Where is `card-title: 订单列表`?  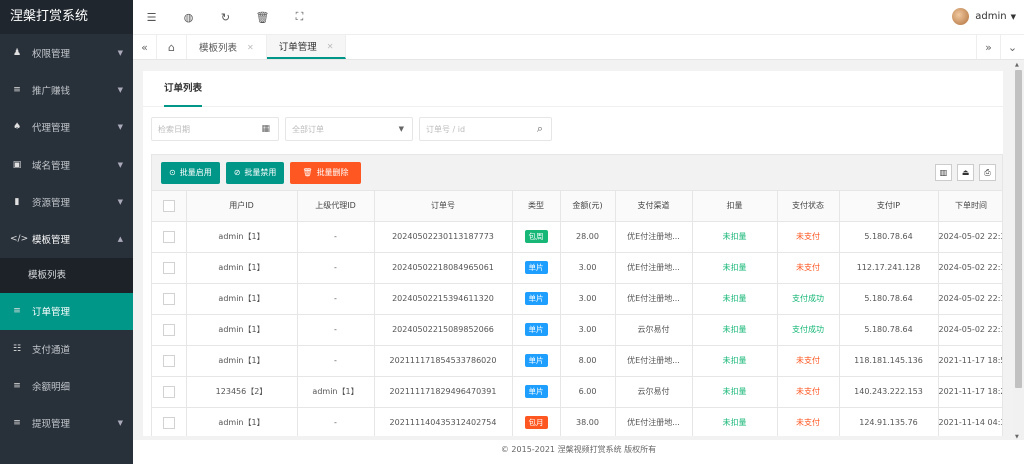 card-title: 订单列表 is located at coordinates (183, 89).